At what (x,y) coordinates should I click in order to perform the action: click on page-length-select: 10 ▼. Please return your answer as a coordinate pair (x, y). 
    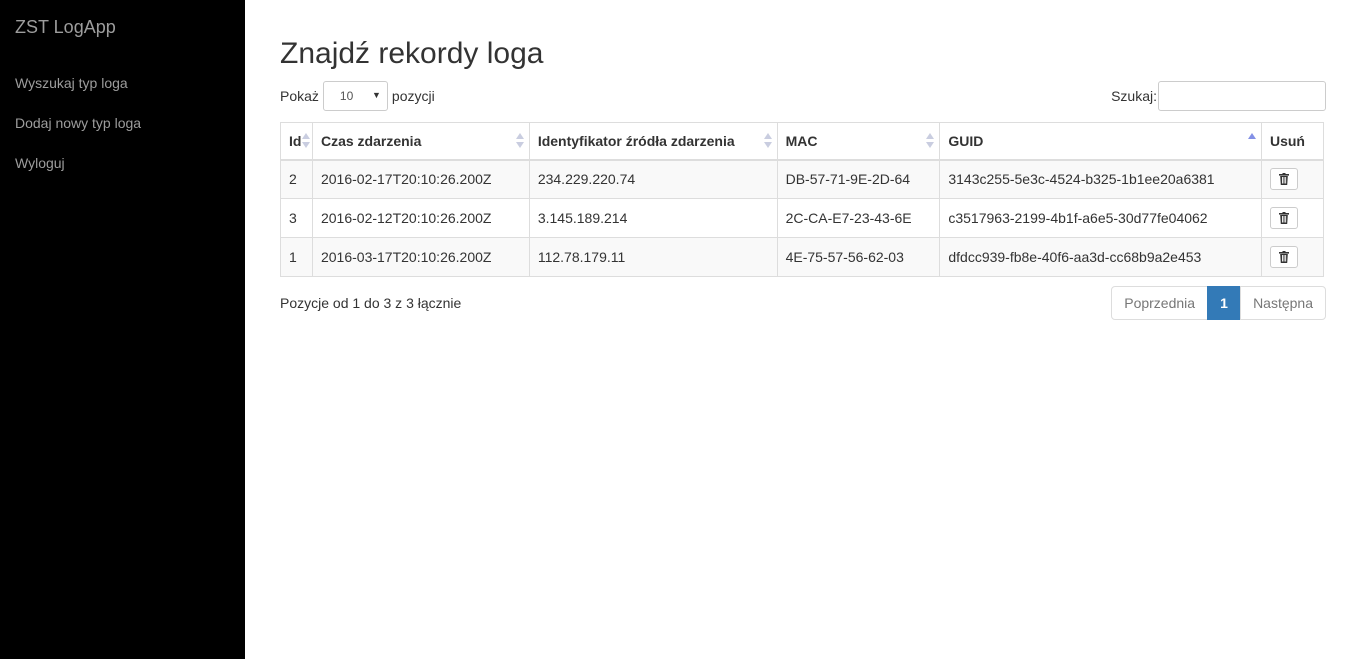
    Looking at the image, I should click on (355, 96).